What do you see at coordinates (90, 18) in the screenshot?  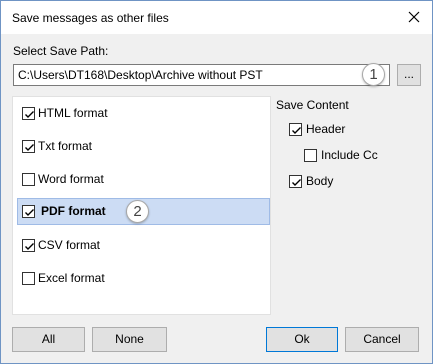 I see `window-title: Save messages as other files` at bounding box center [90, 18].